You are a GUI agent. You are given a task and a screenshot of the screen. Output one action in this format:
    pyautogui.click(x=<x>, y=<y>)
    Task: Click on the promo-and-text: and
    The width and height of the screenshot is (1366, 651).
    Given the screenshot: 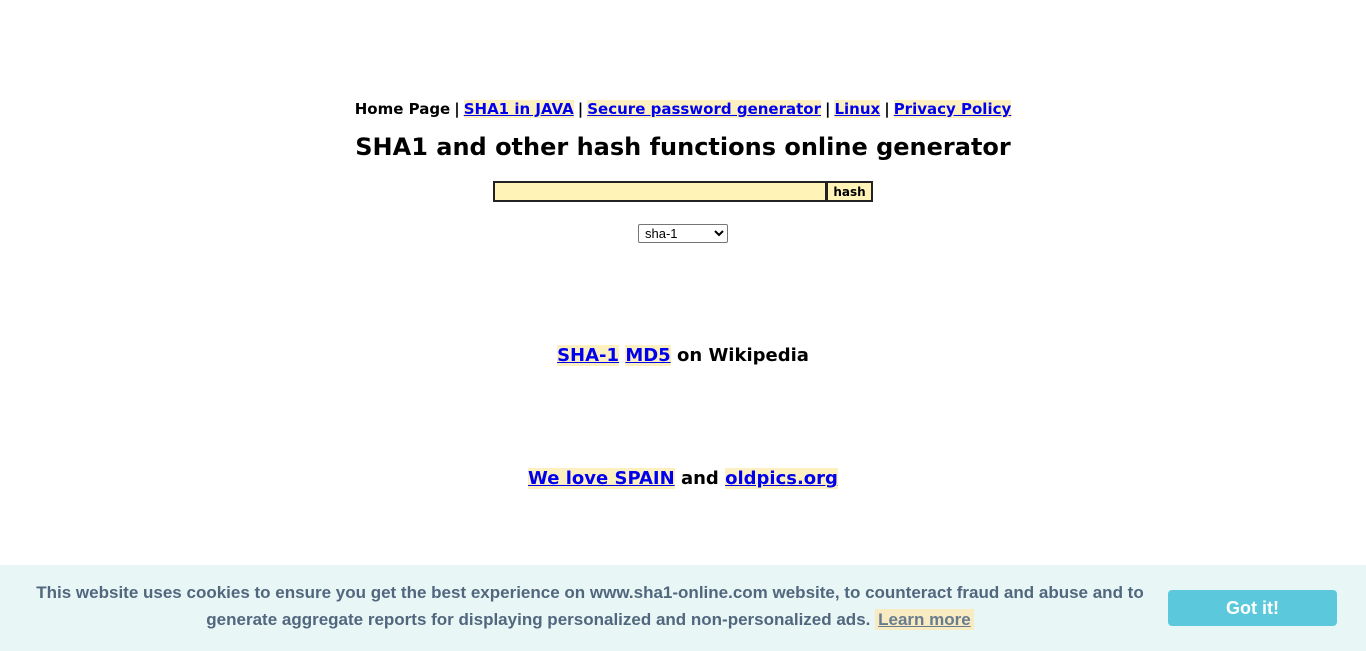 What is the action you would take?
    pyautogui.click(x=699, y=478)
    